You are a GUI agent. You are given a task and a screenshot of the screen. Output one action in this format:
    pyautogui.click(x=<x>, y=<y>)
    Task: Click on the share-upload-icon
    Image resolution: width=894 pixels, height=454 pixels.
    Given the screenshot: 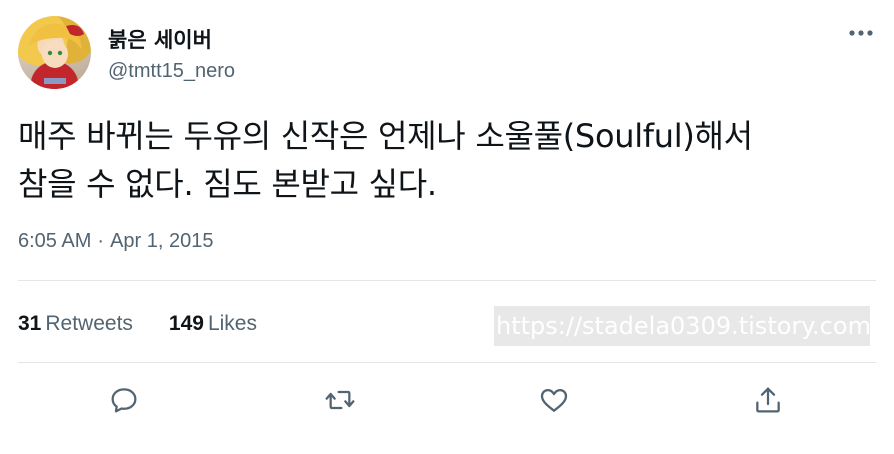 What is the action you would take?
    pyautogui.click(x=768, y=400)
    